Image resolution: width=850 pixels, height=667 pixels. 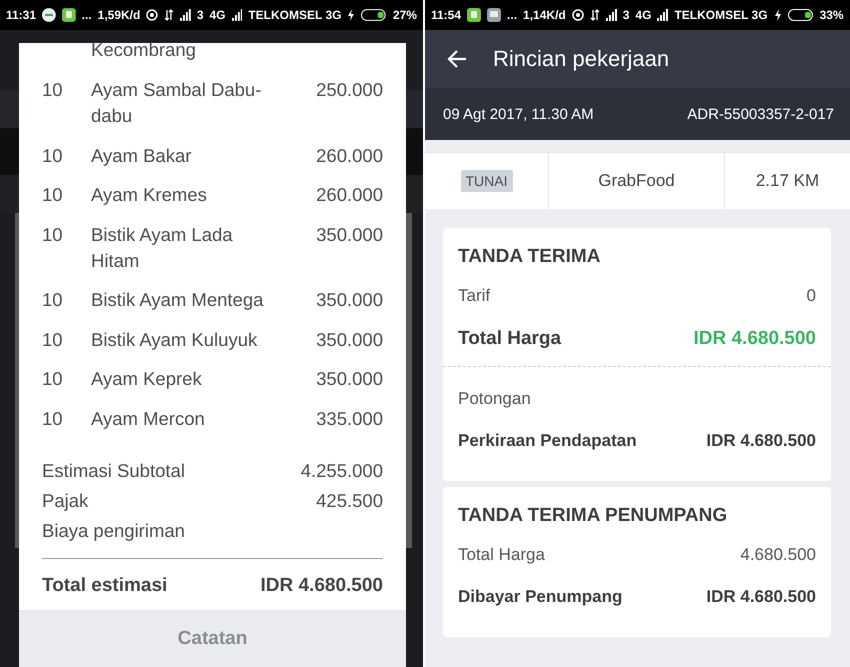 I want to click on item-name: Ayam Bakar, so click(x=141, y=156).